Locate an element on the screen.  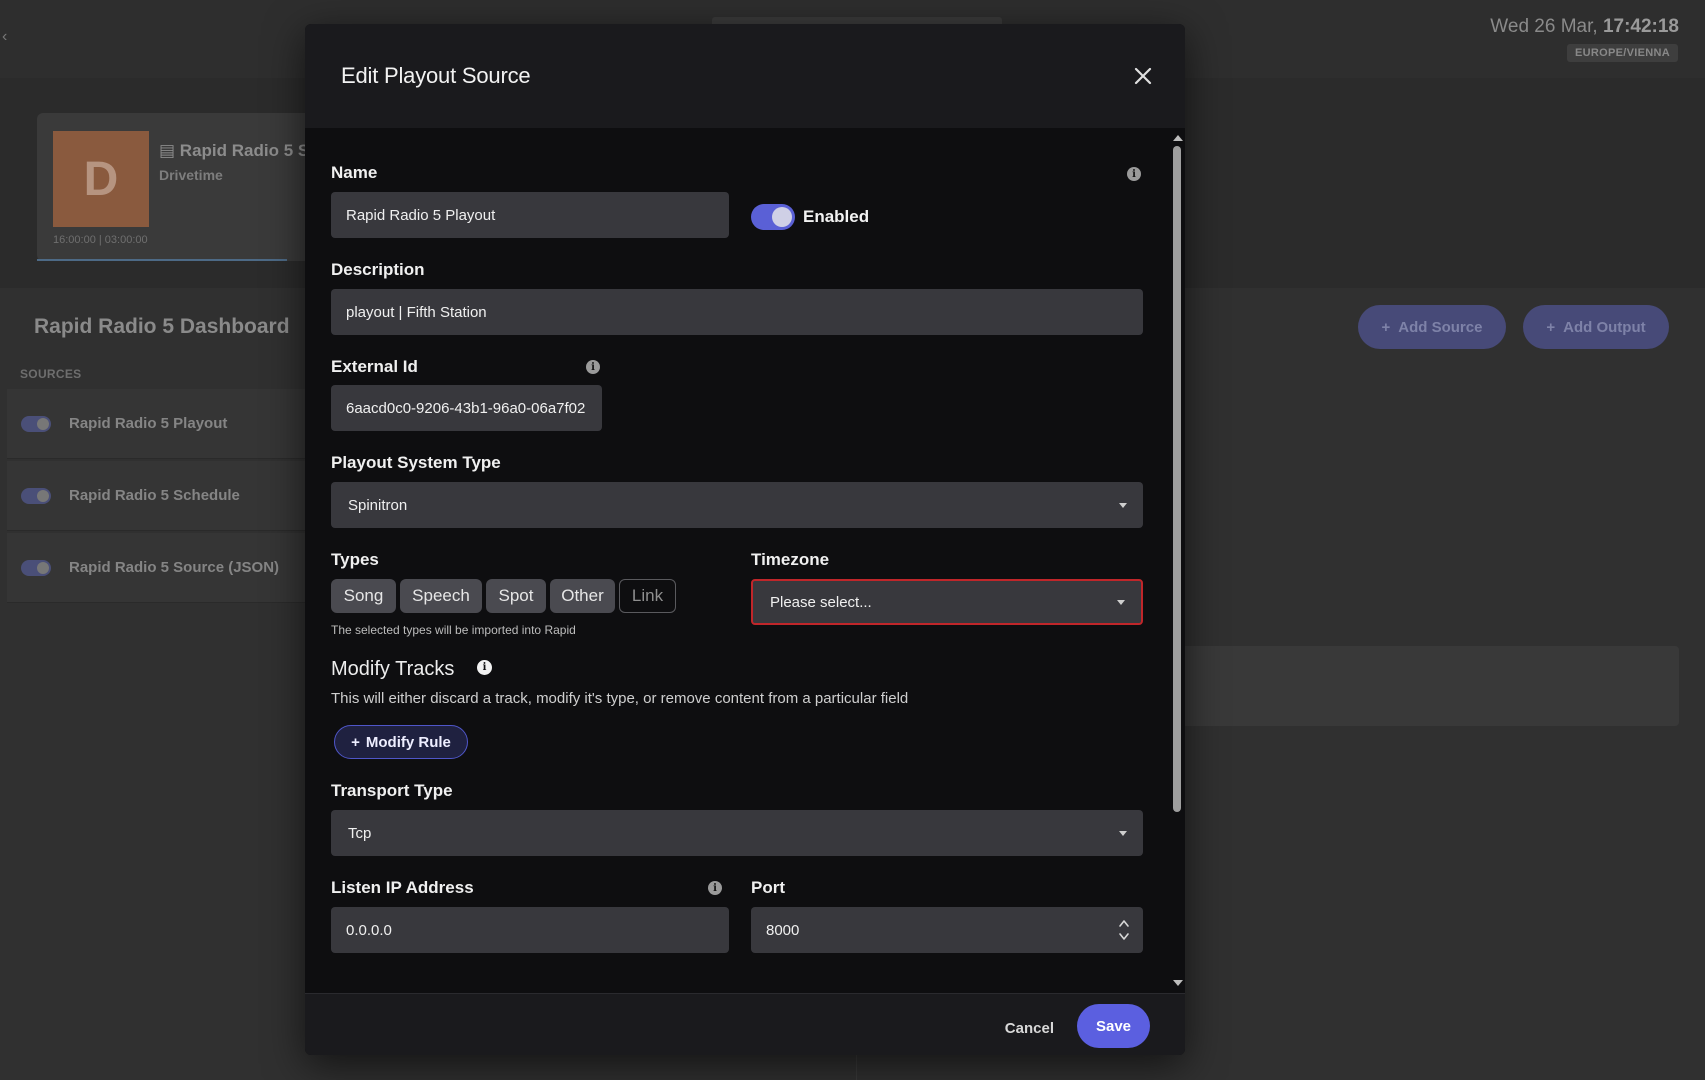
dialog-header: Edit Playout Source is located at coordinates (745, 76).